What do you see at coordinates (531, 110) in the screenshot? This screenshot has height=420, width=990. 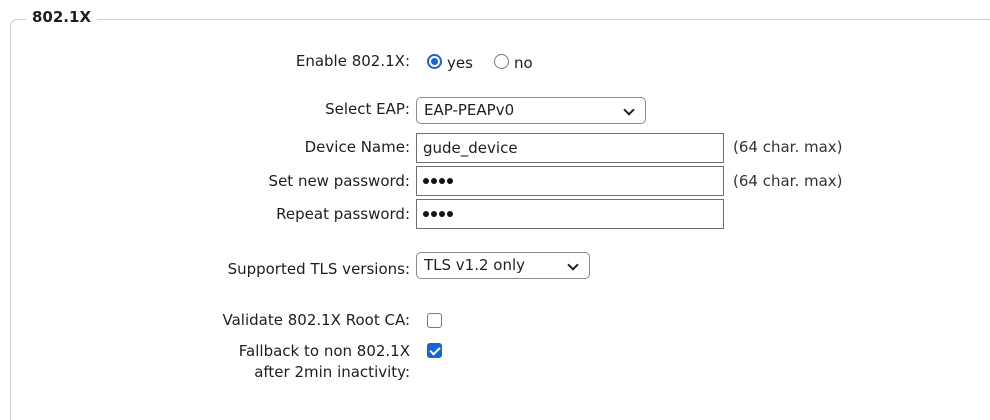 I see `eap-select: EAP-PEAPv0` at bounding box center [531, 110].